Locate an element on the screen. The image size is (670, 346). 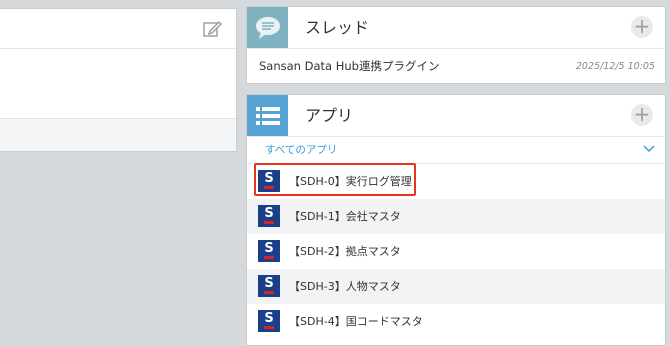
list-icon is located at coordinates (267, 115).